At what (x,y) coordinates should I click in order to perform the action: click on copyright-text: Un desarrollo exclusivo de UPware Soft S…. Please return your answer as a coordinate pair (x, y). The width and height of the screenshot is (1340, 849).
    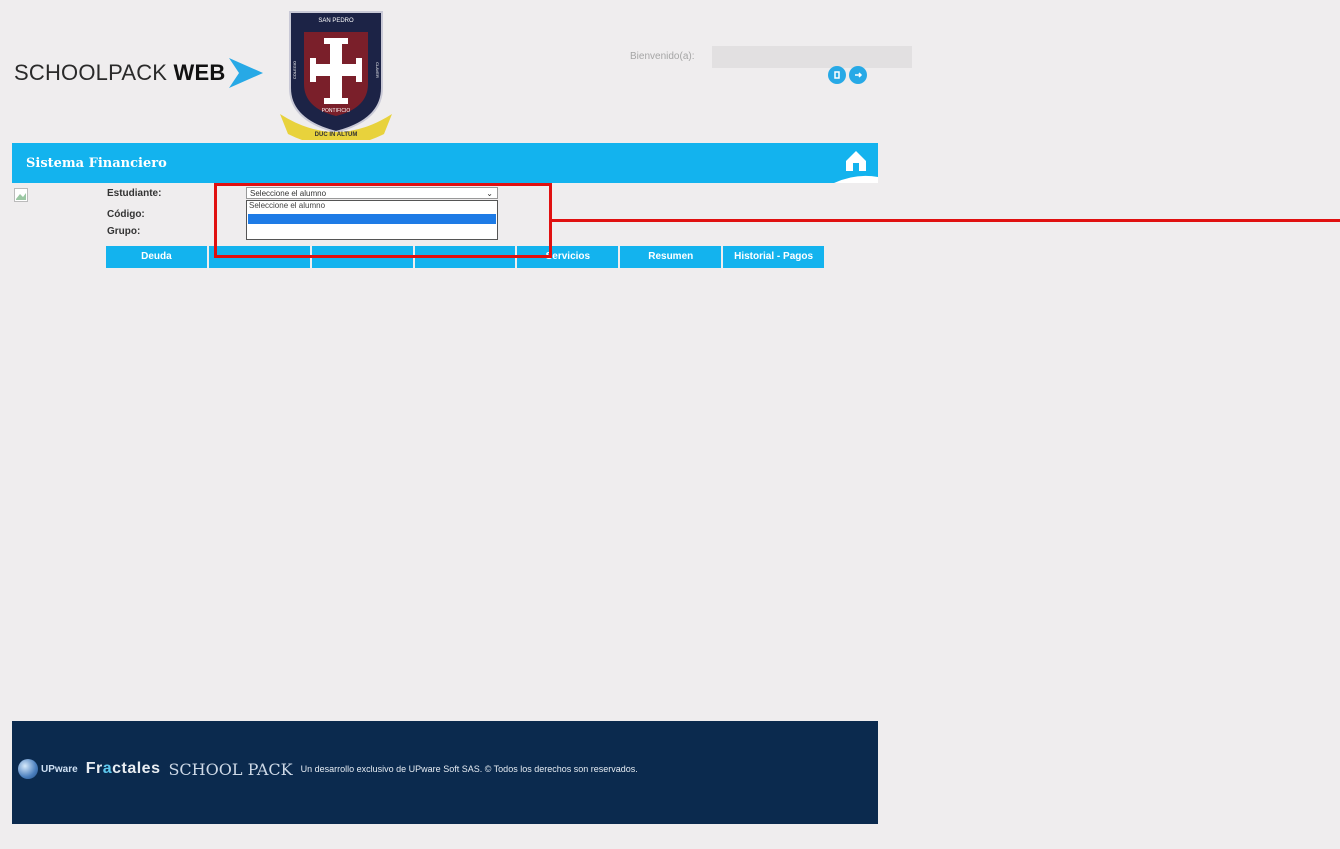
    Looking at the image, I should click on (469, 769).